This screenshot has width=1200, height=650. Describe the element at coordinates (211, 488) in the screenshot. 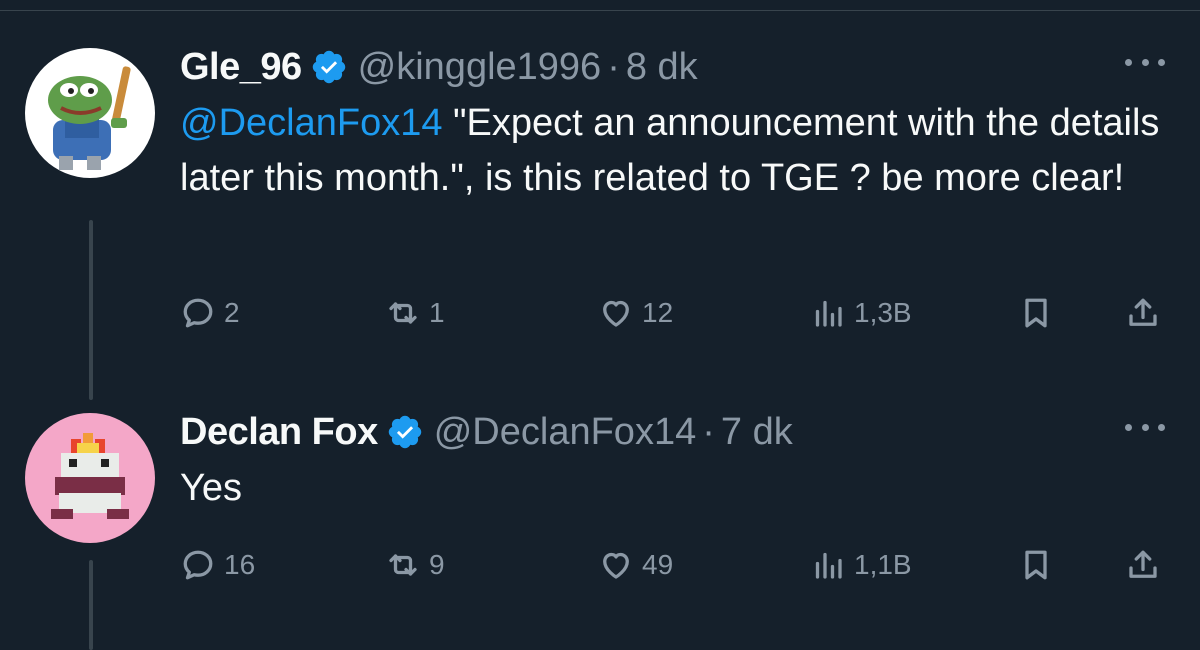

I see `tweet-body: Yes` at that location.